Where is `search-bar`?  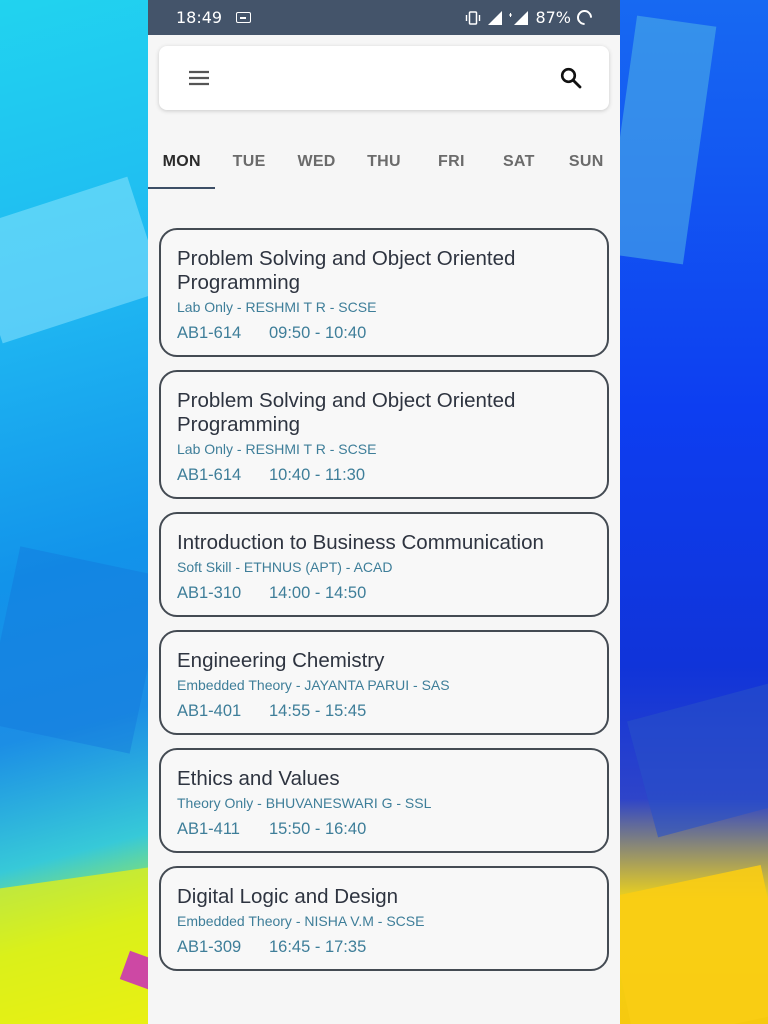
search-bar is located at coordinates (384, 78).